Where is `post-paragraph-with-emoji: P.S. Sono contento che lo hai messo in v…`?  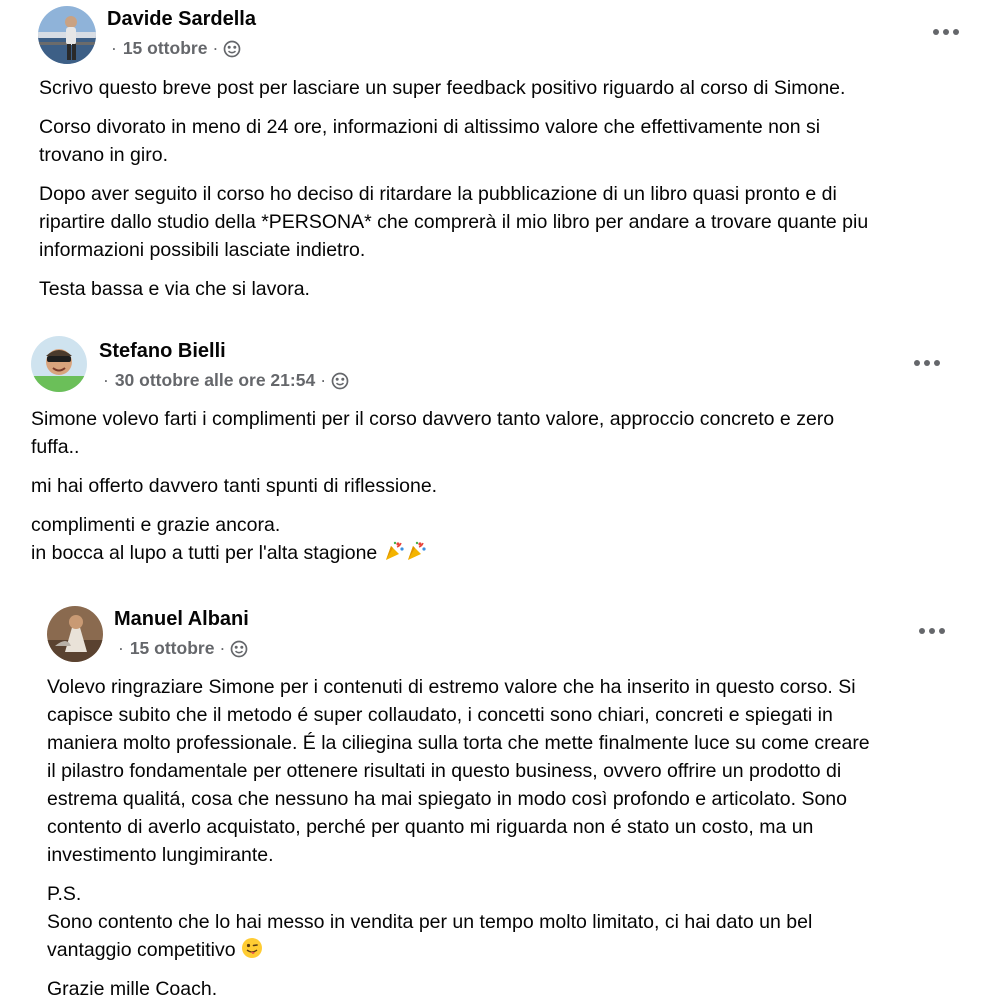
post-paragraph-with-emoji: P.S. Sono contento che lo hai messo in v… is located at coordinates (514, 922).